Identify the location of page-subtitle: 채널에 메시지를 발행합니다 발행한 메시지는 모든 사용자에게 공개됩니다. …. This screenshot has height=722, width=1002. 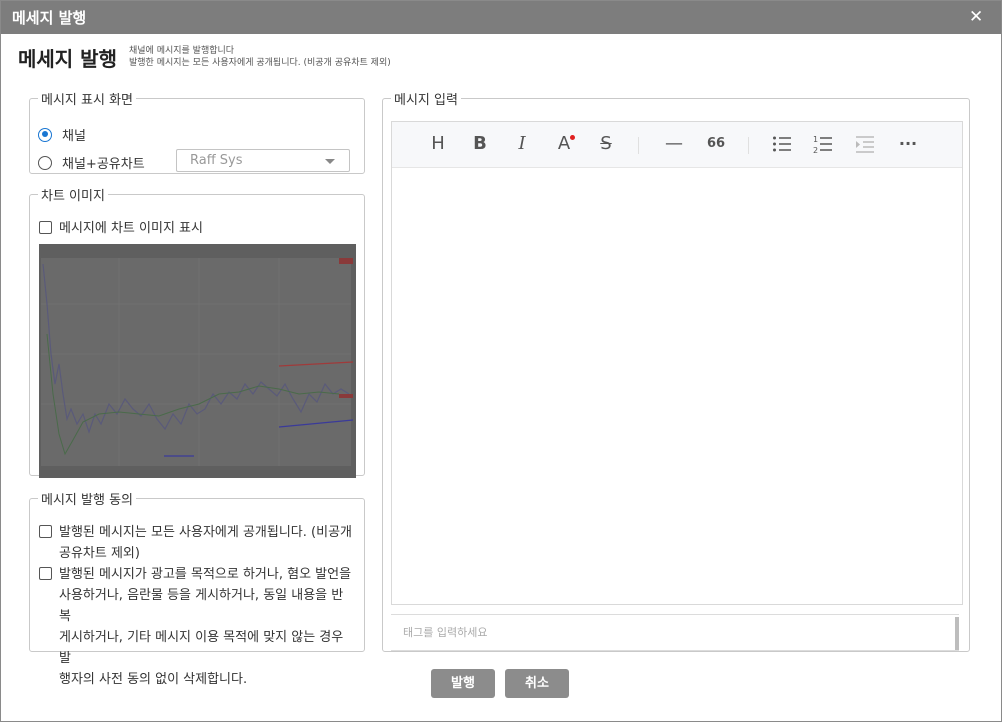
(260, 57).